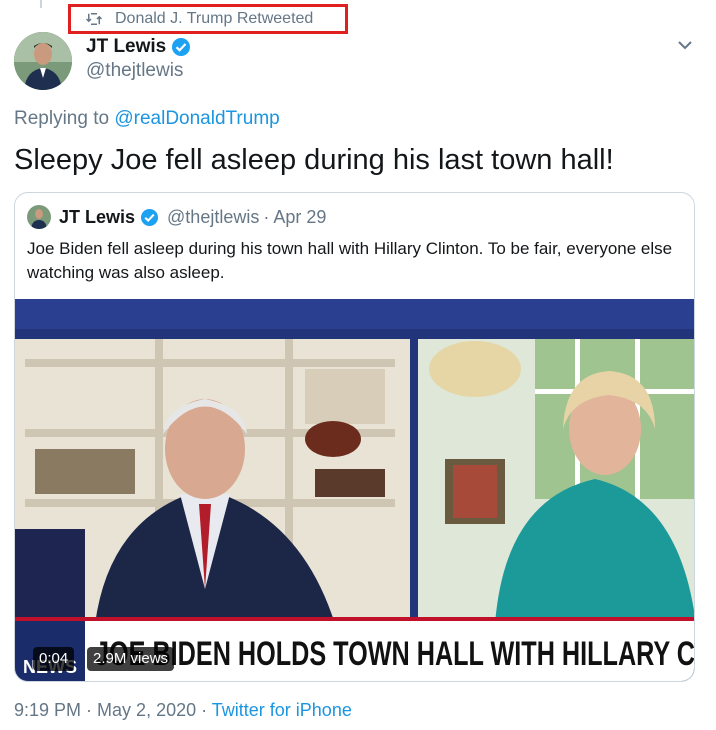  I want to click on tweet-date: May 2, 2020, so click(146, 710).